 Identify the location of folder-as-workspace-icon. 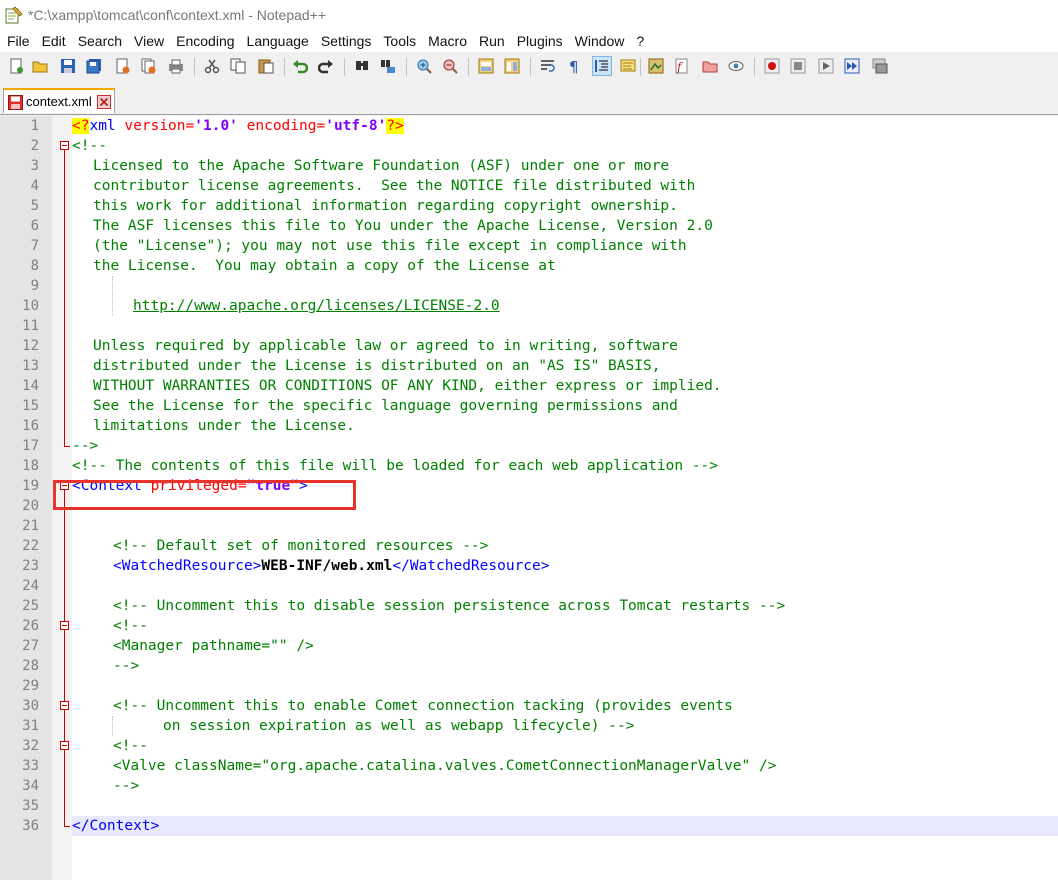
(710, 66).